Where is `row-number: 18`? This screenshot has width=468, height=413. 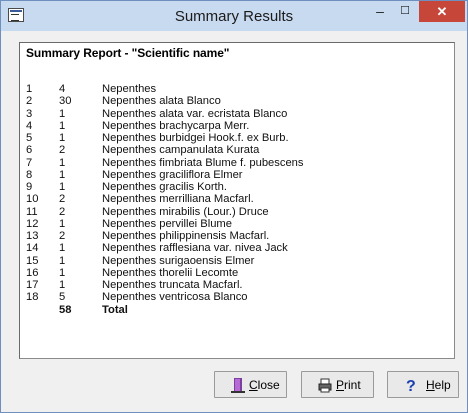
row-number: 18 is located at coordinates (32, 297).